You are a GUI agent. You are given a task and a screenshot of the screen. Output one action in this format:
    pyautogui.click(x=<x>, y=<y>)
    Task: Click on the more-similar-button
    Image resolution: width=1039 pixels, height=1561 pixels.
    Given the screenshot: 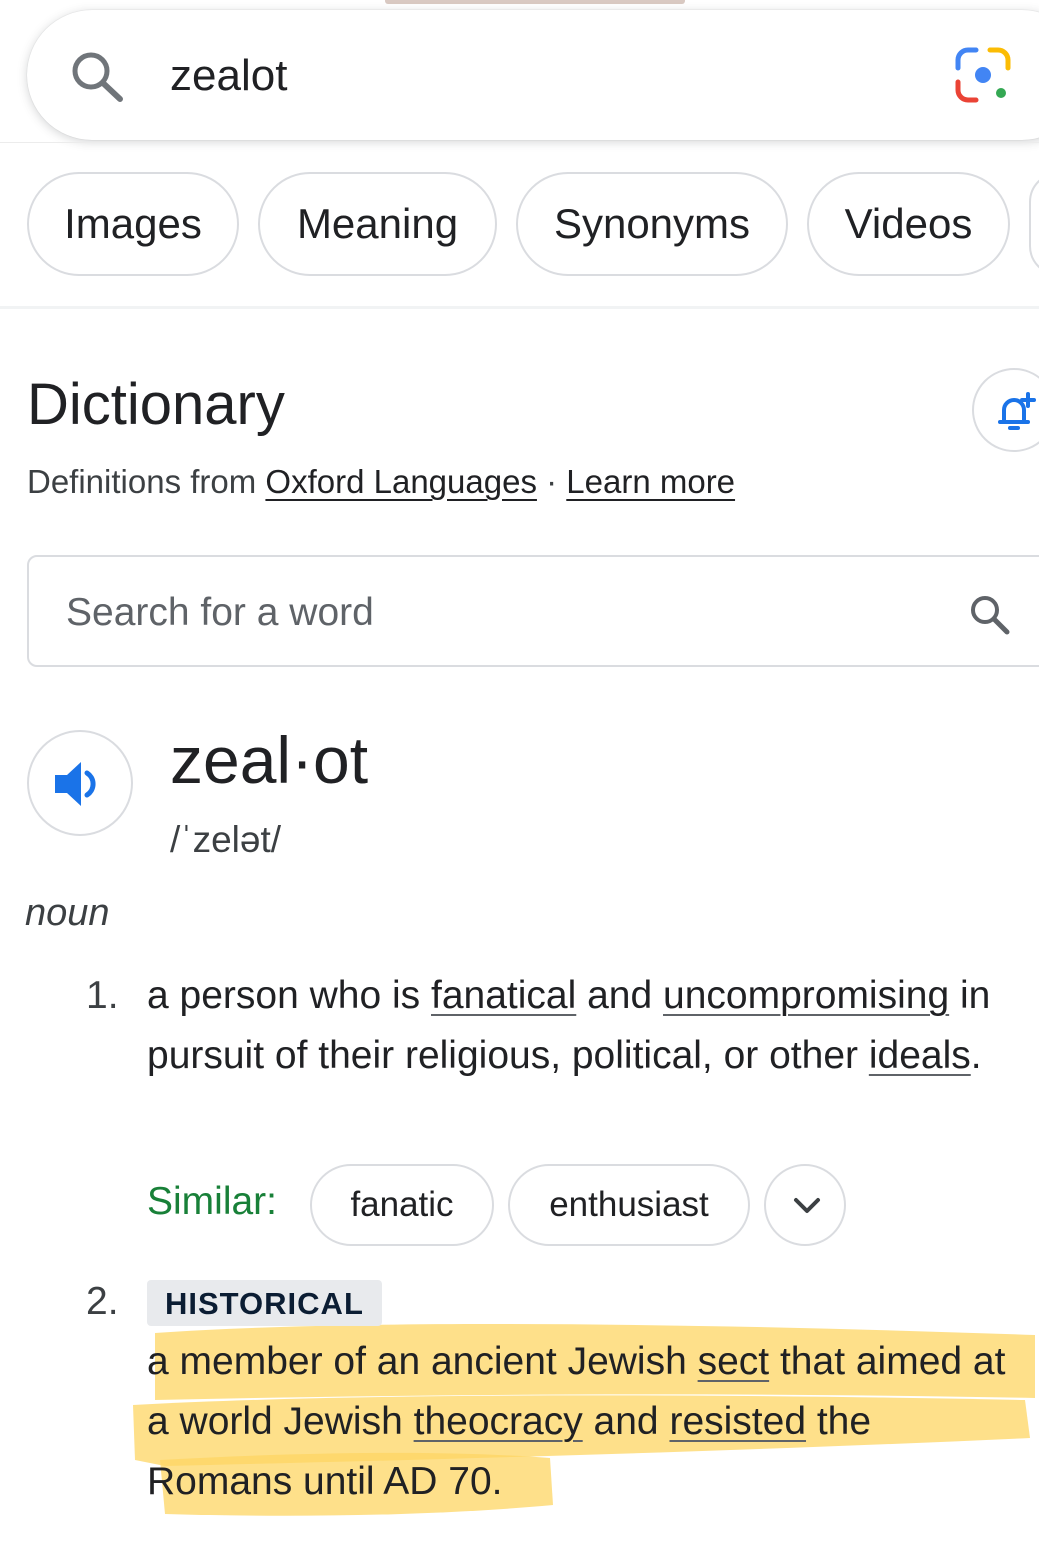 What is the action you would take?
    pyautogui.click(x=805, y=1205)
    